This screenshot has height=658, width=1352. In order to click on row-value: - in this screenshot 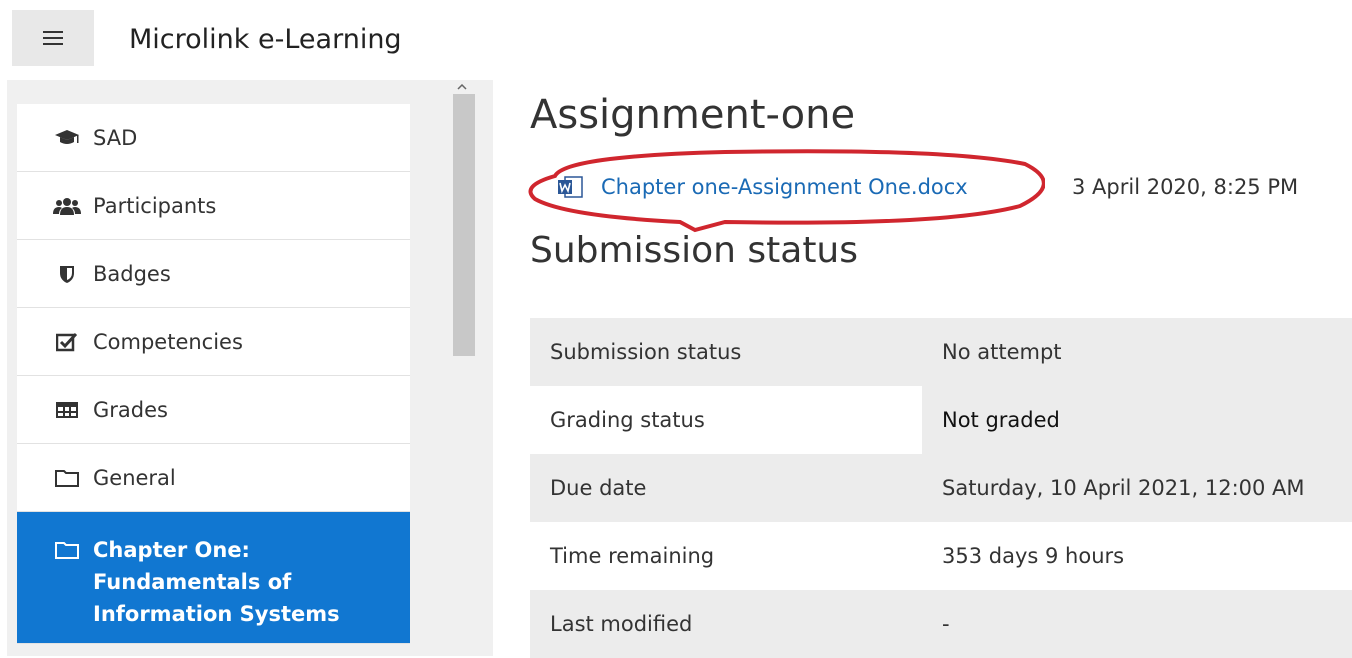, I will do `click(1137, 624)`.